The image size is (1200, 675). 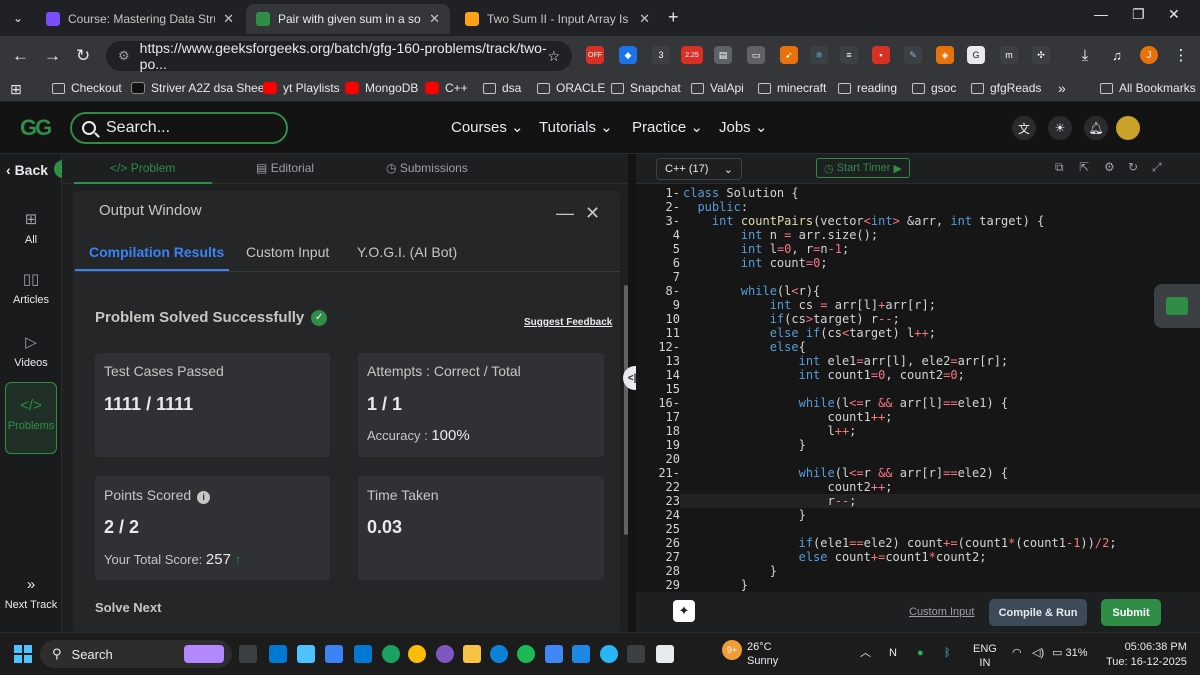 I want to click on ext-g-icon: G, so click(x=976, y=55).